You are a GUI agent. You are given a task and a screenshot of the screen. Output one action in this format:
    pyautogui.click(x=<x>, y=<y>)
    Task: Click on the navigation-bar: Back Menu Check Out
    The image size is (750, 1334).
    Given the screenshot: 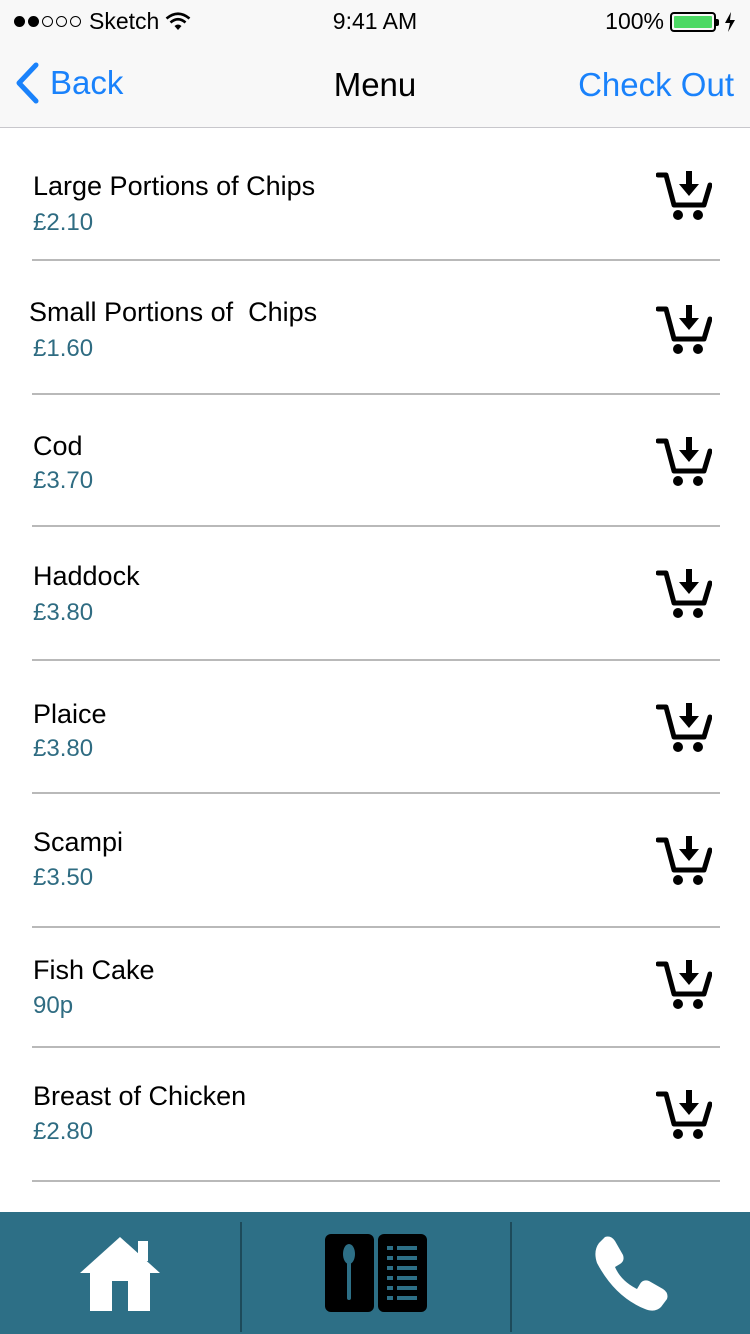 What is the action you would take?
    pyautogui.click(x=375, y=84)
    